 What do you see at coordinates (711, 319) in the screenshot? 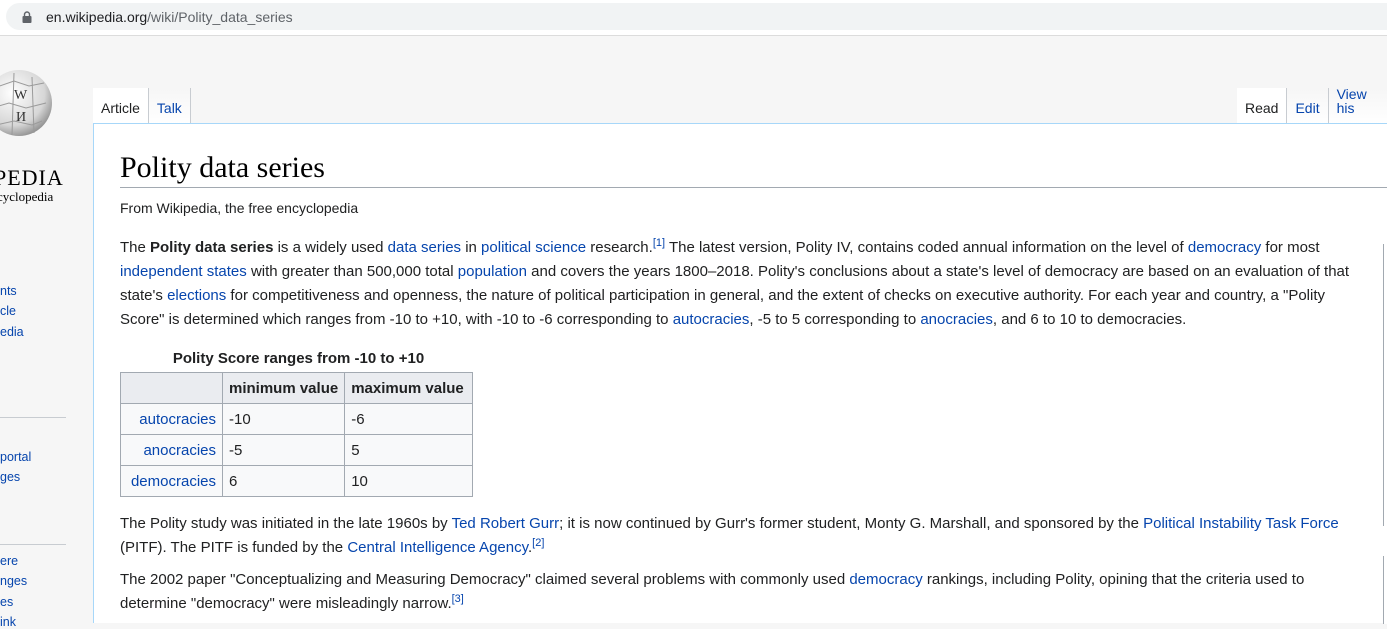
I see `link-autocracies: autocracies` at bounding box center [711, 319].